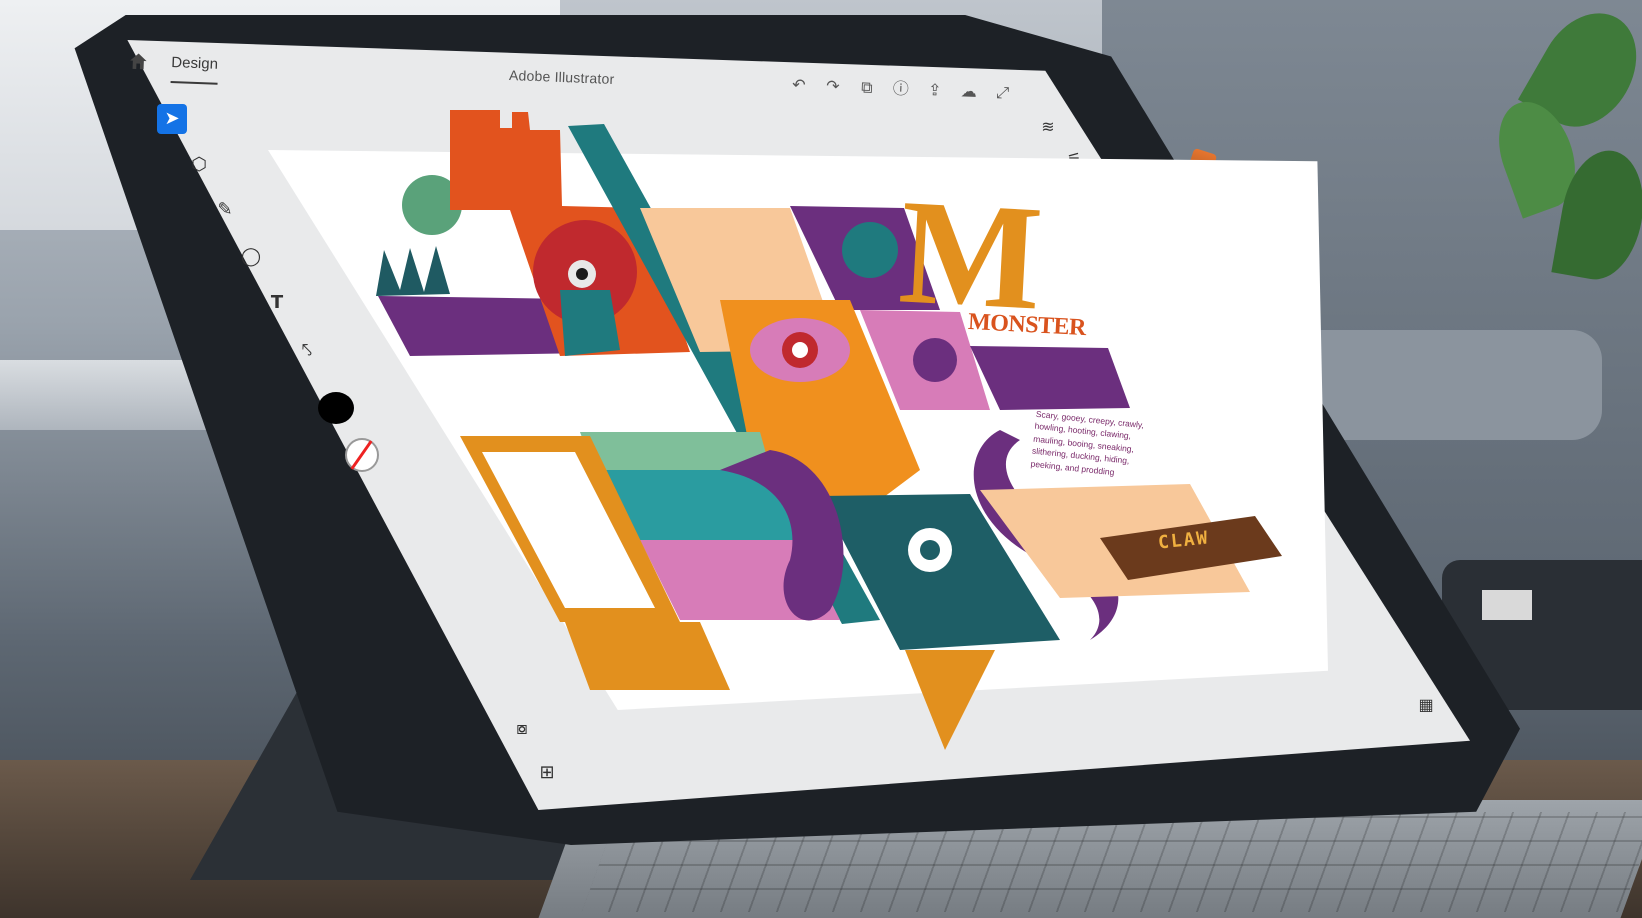 The height and width of the screenshot is (918, 1642). I want to click on orange-foot, so click(647, 656).